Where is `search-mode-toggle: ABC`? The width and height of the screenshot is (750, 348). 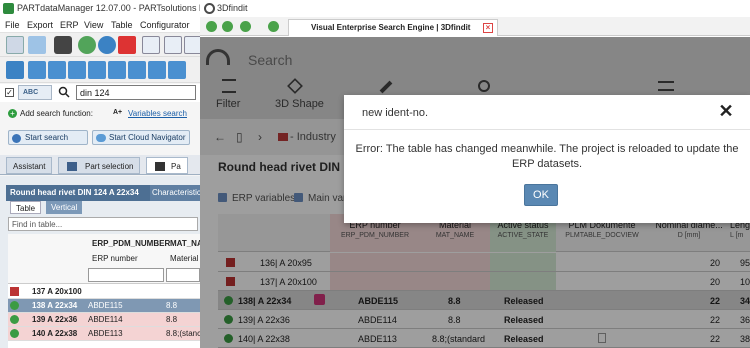
search-mode-toggle: ABC is located at coordinates (35, 92).